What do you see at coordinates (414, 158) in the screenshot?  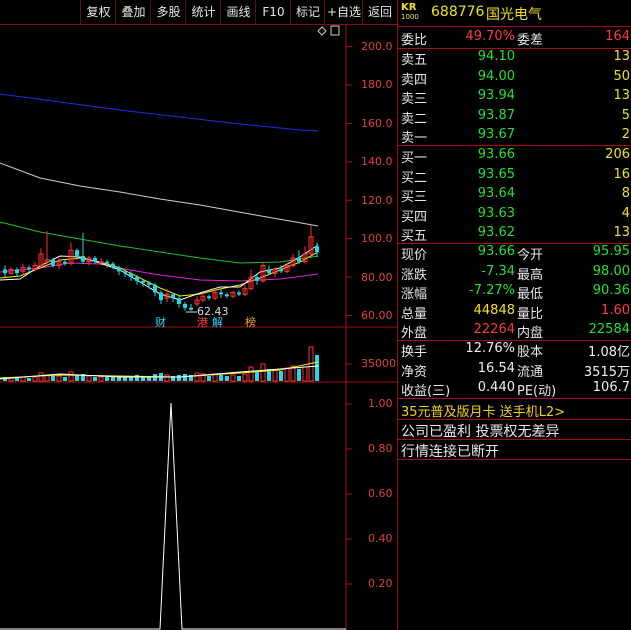 I see `buy-label: 买一` at bounding box center [414, 158].